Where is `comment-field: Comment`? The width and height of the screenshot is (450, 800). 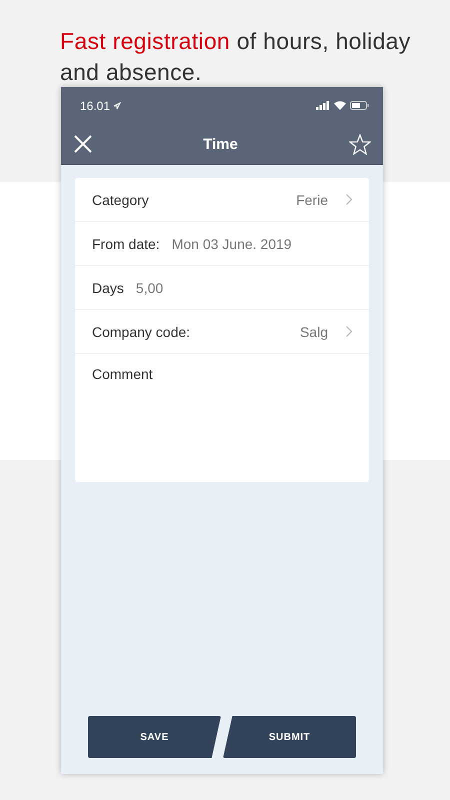 comment-field: Comment is located at coordinates (222, 418).